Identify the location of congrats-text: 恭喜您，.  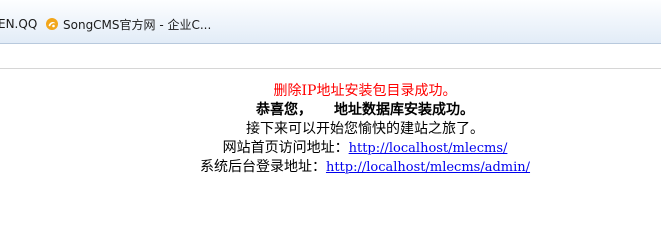
(284, 110).